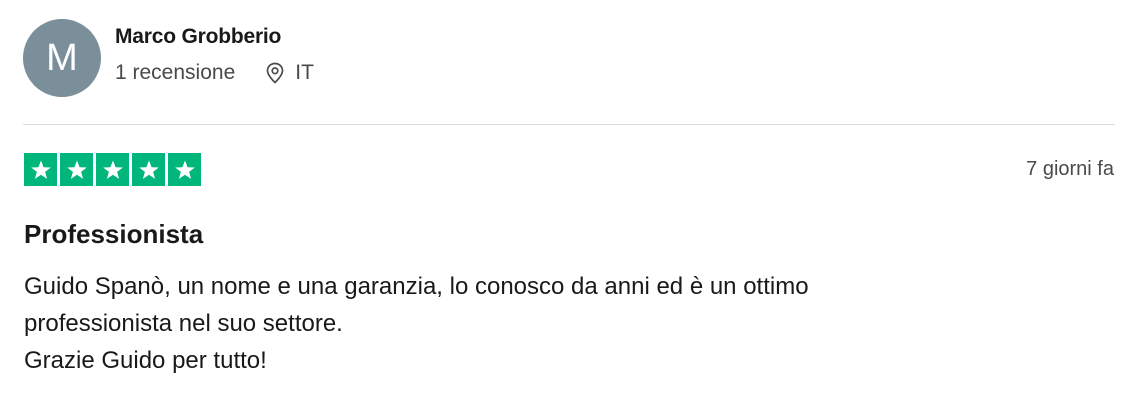 This screenshot has height=400, width=1141. I want to click on avatar: M, so click(62, 58).